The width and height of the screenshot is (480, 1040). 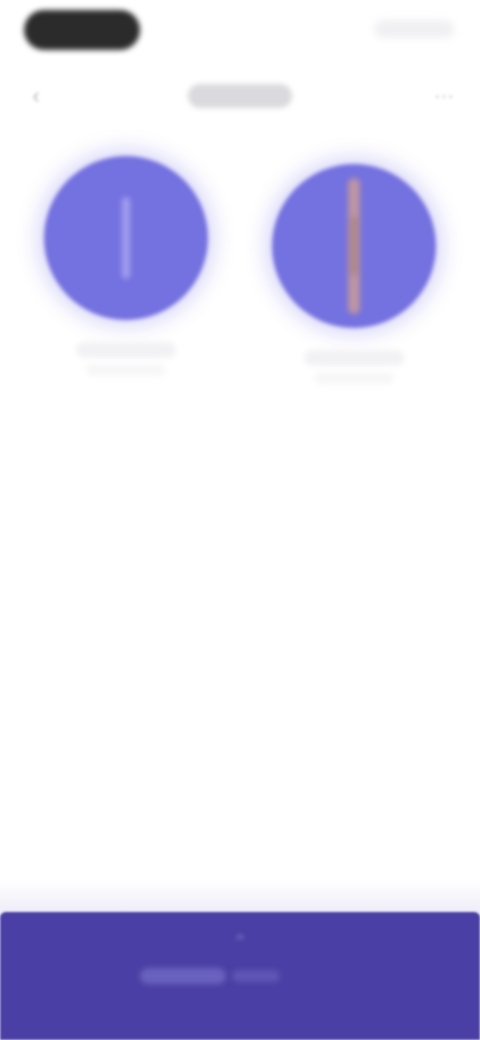 What do you see at coordinates (183, 976) in the screenshot?
I see `bottom-label` at bounding box center [183, 976].